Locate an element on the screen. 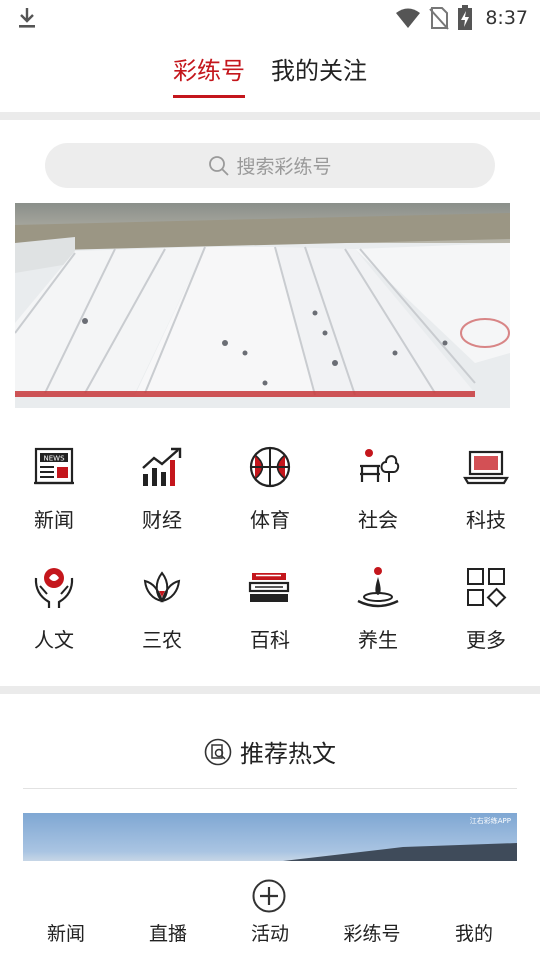 The height and width of the screenshot is (960, 540). recommended-title: 推荐热文 is located at coordinates (288, 754).